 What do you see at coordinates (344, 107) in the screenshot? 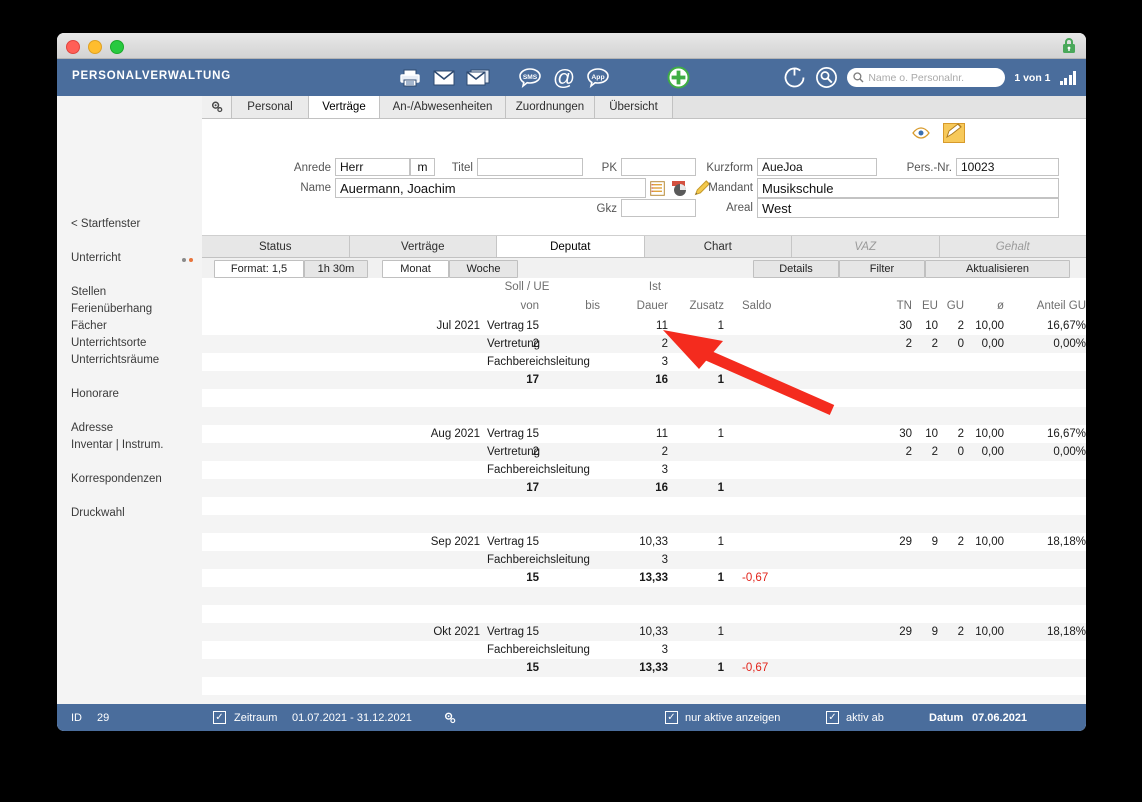
I see `tab-vertraege: Verträge` at bounding box center [344, 107].